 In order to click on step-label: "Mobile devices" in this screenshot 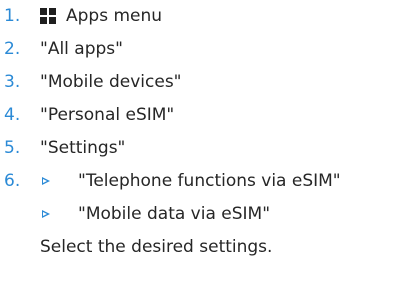, I will do `click(111, 82)`.